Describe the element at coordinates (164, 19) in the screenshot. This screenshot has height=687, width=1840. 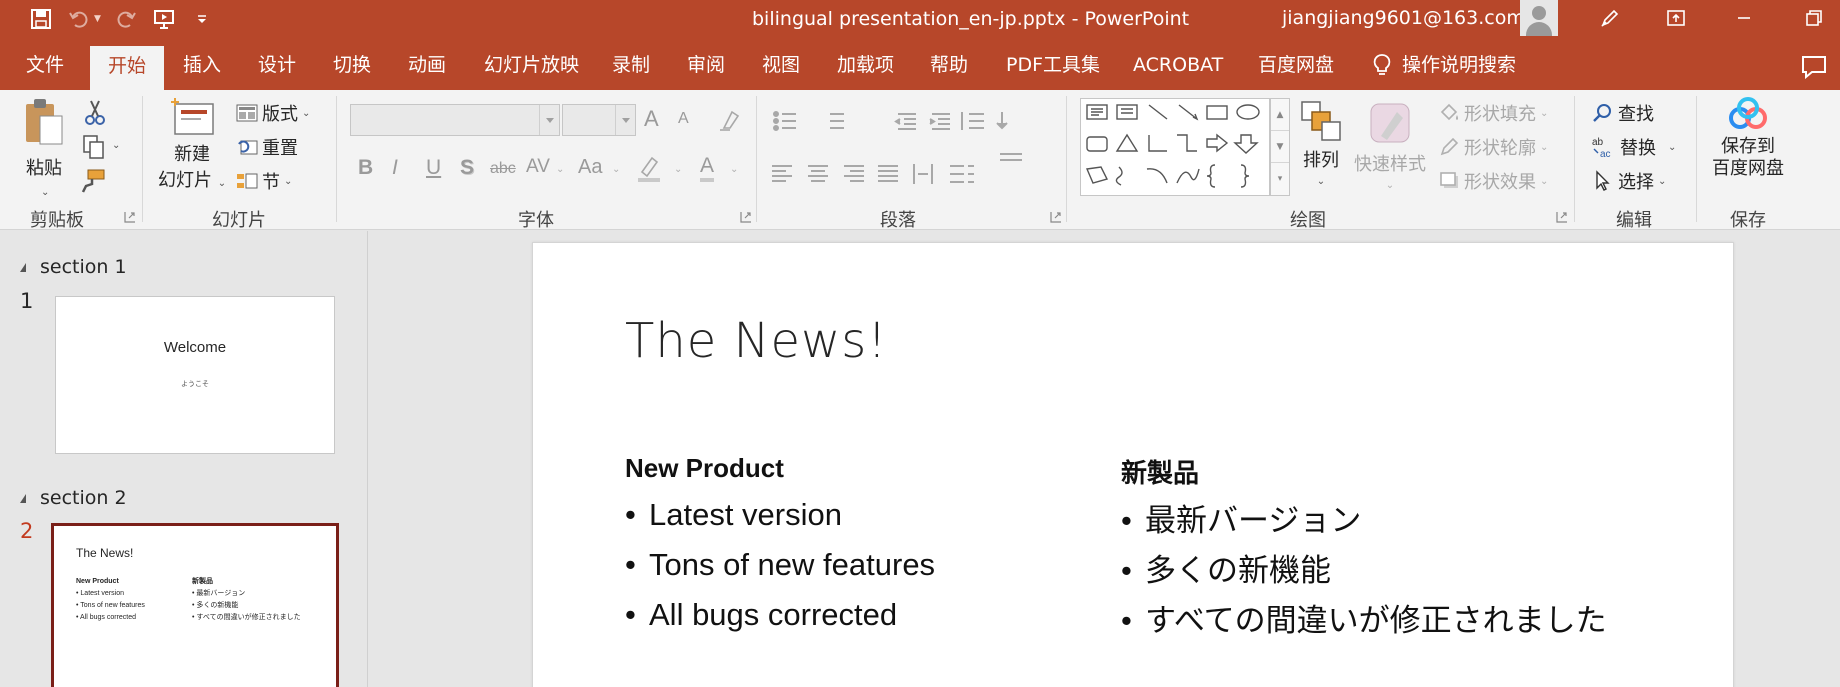
I see `present-from-beginning-icon` at that location.